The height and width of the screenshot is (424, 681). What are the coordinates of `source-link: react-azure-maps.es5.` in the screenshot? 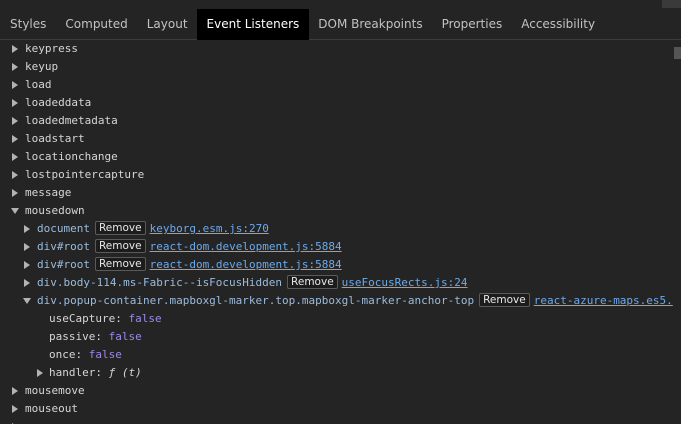 It's located at (603, 300).